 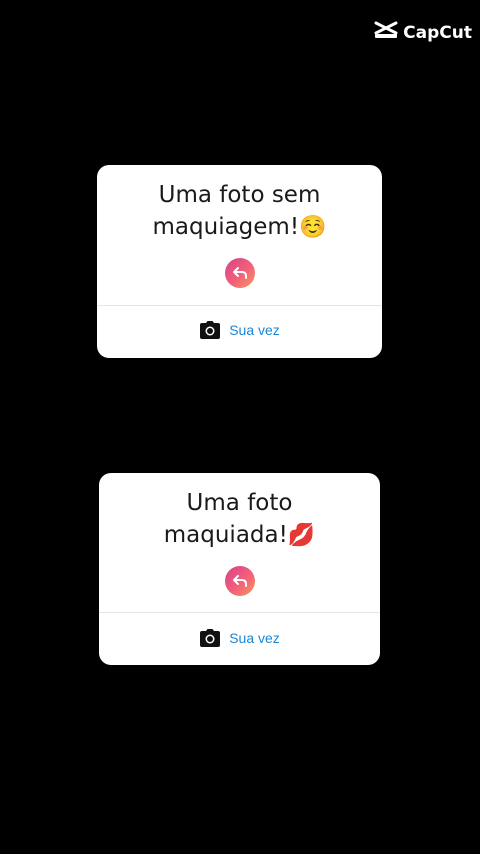 I want to click on question-sticker-1: Uma foto sem maquiagem!☺️ Sua vez, so click(x=239, y=261).